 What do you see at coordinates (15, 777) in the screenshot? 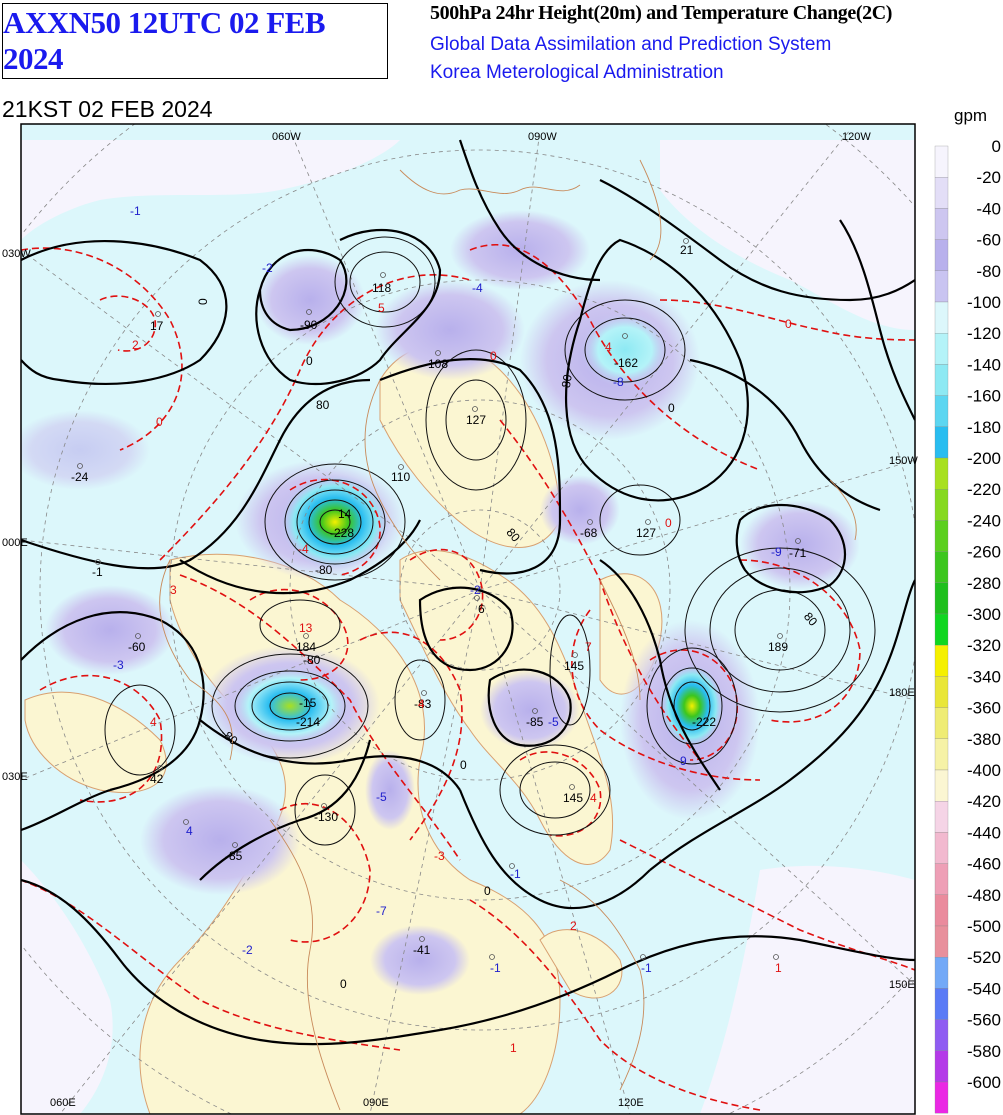
I see `lon-label-030e: 030E` at bounding box center [15, 777].